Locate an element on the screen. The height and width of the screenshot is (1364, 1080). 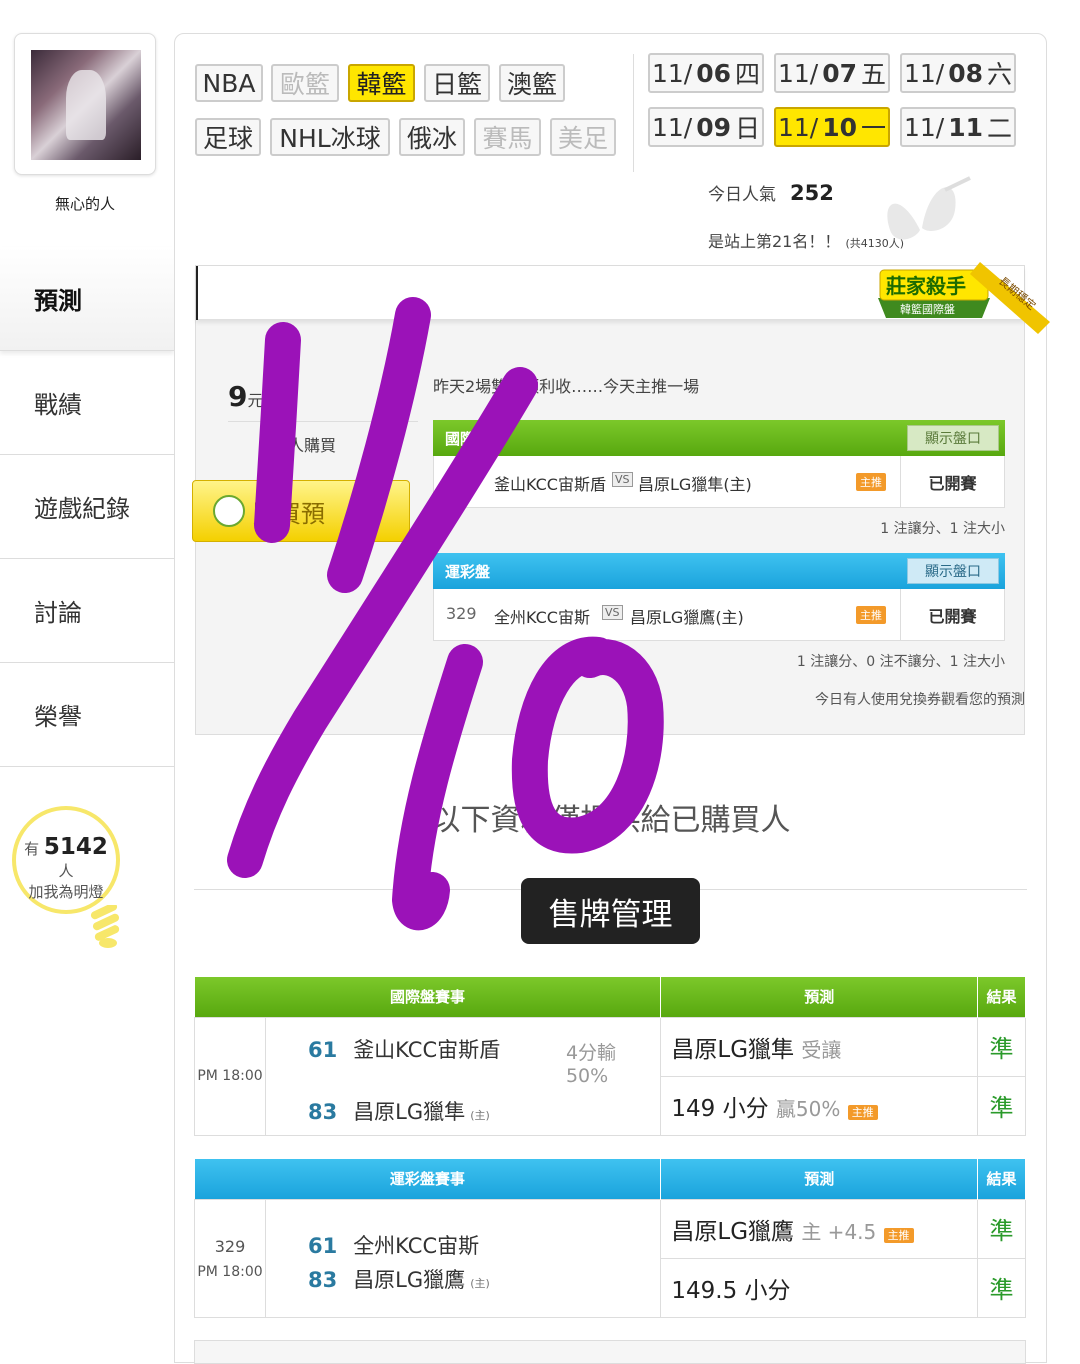
sidebar-item-honor: 榮譽 is located at coordinates (87, 715).